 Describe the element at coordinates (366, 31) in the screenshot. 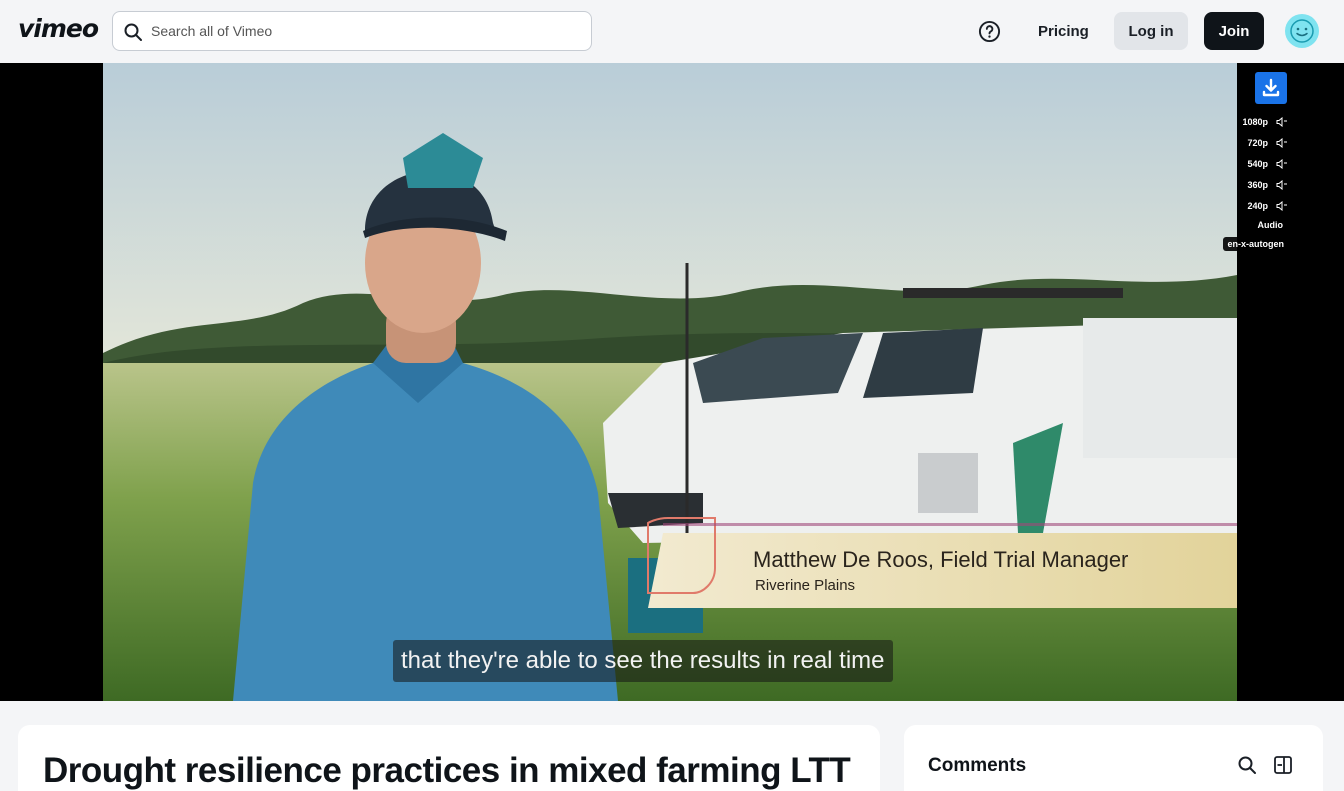

I see `search-input` at that location.